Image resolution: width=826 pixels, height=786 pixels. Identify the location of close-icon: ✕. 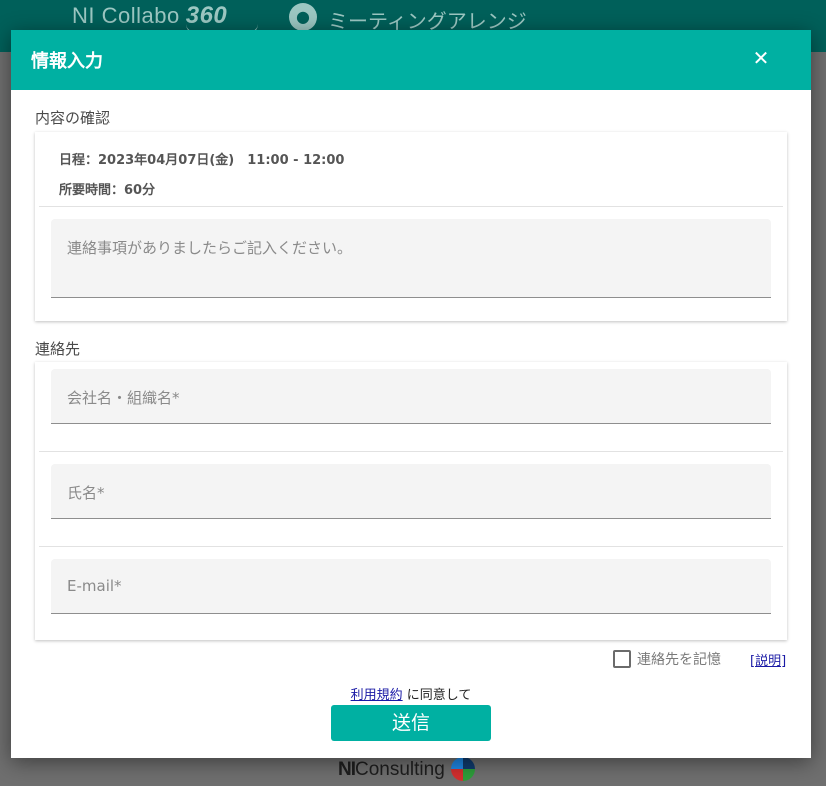
(761, 58).